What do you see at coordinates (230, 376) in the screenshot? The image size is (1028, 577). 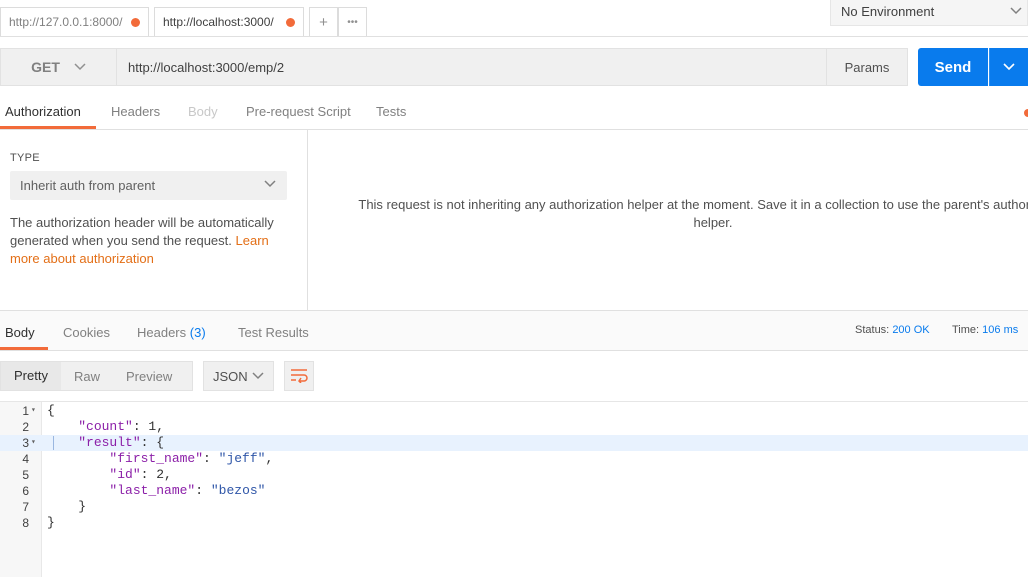 I see `format-label: JSON` at bounding box center [230, 376].